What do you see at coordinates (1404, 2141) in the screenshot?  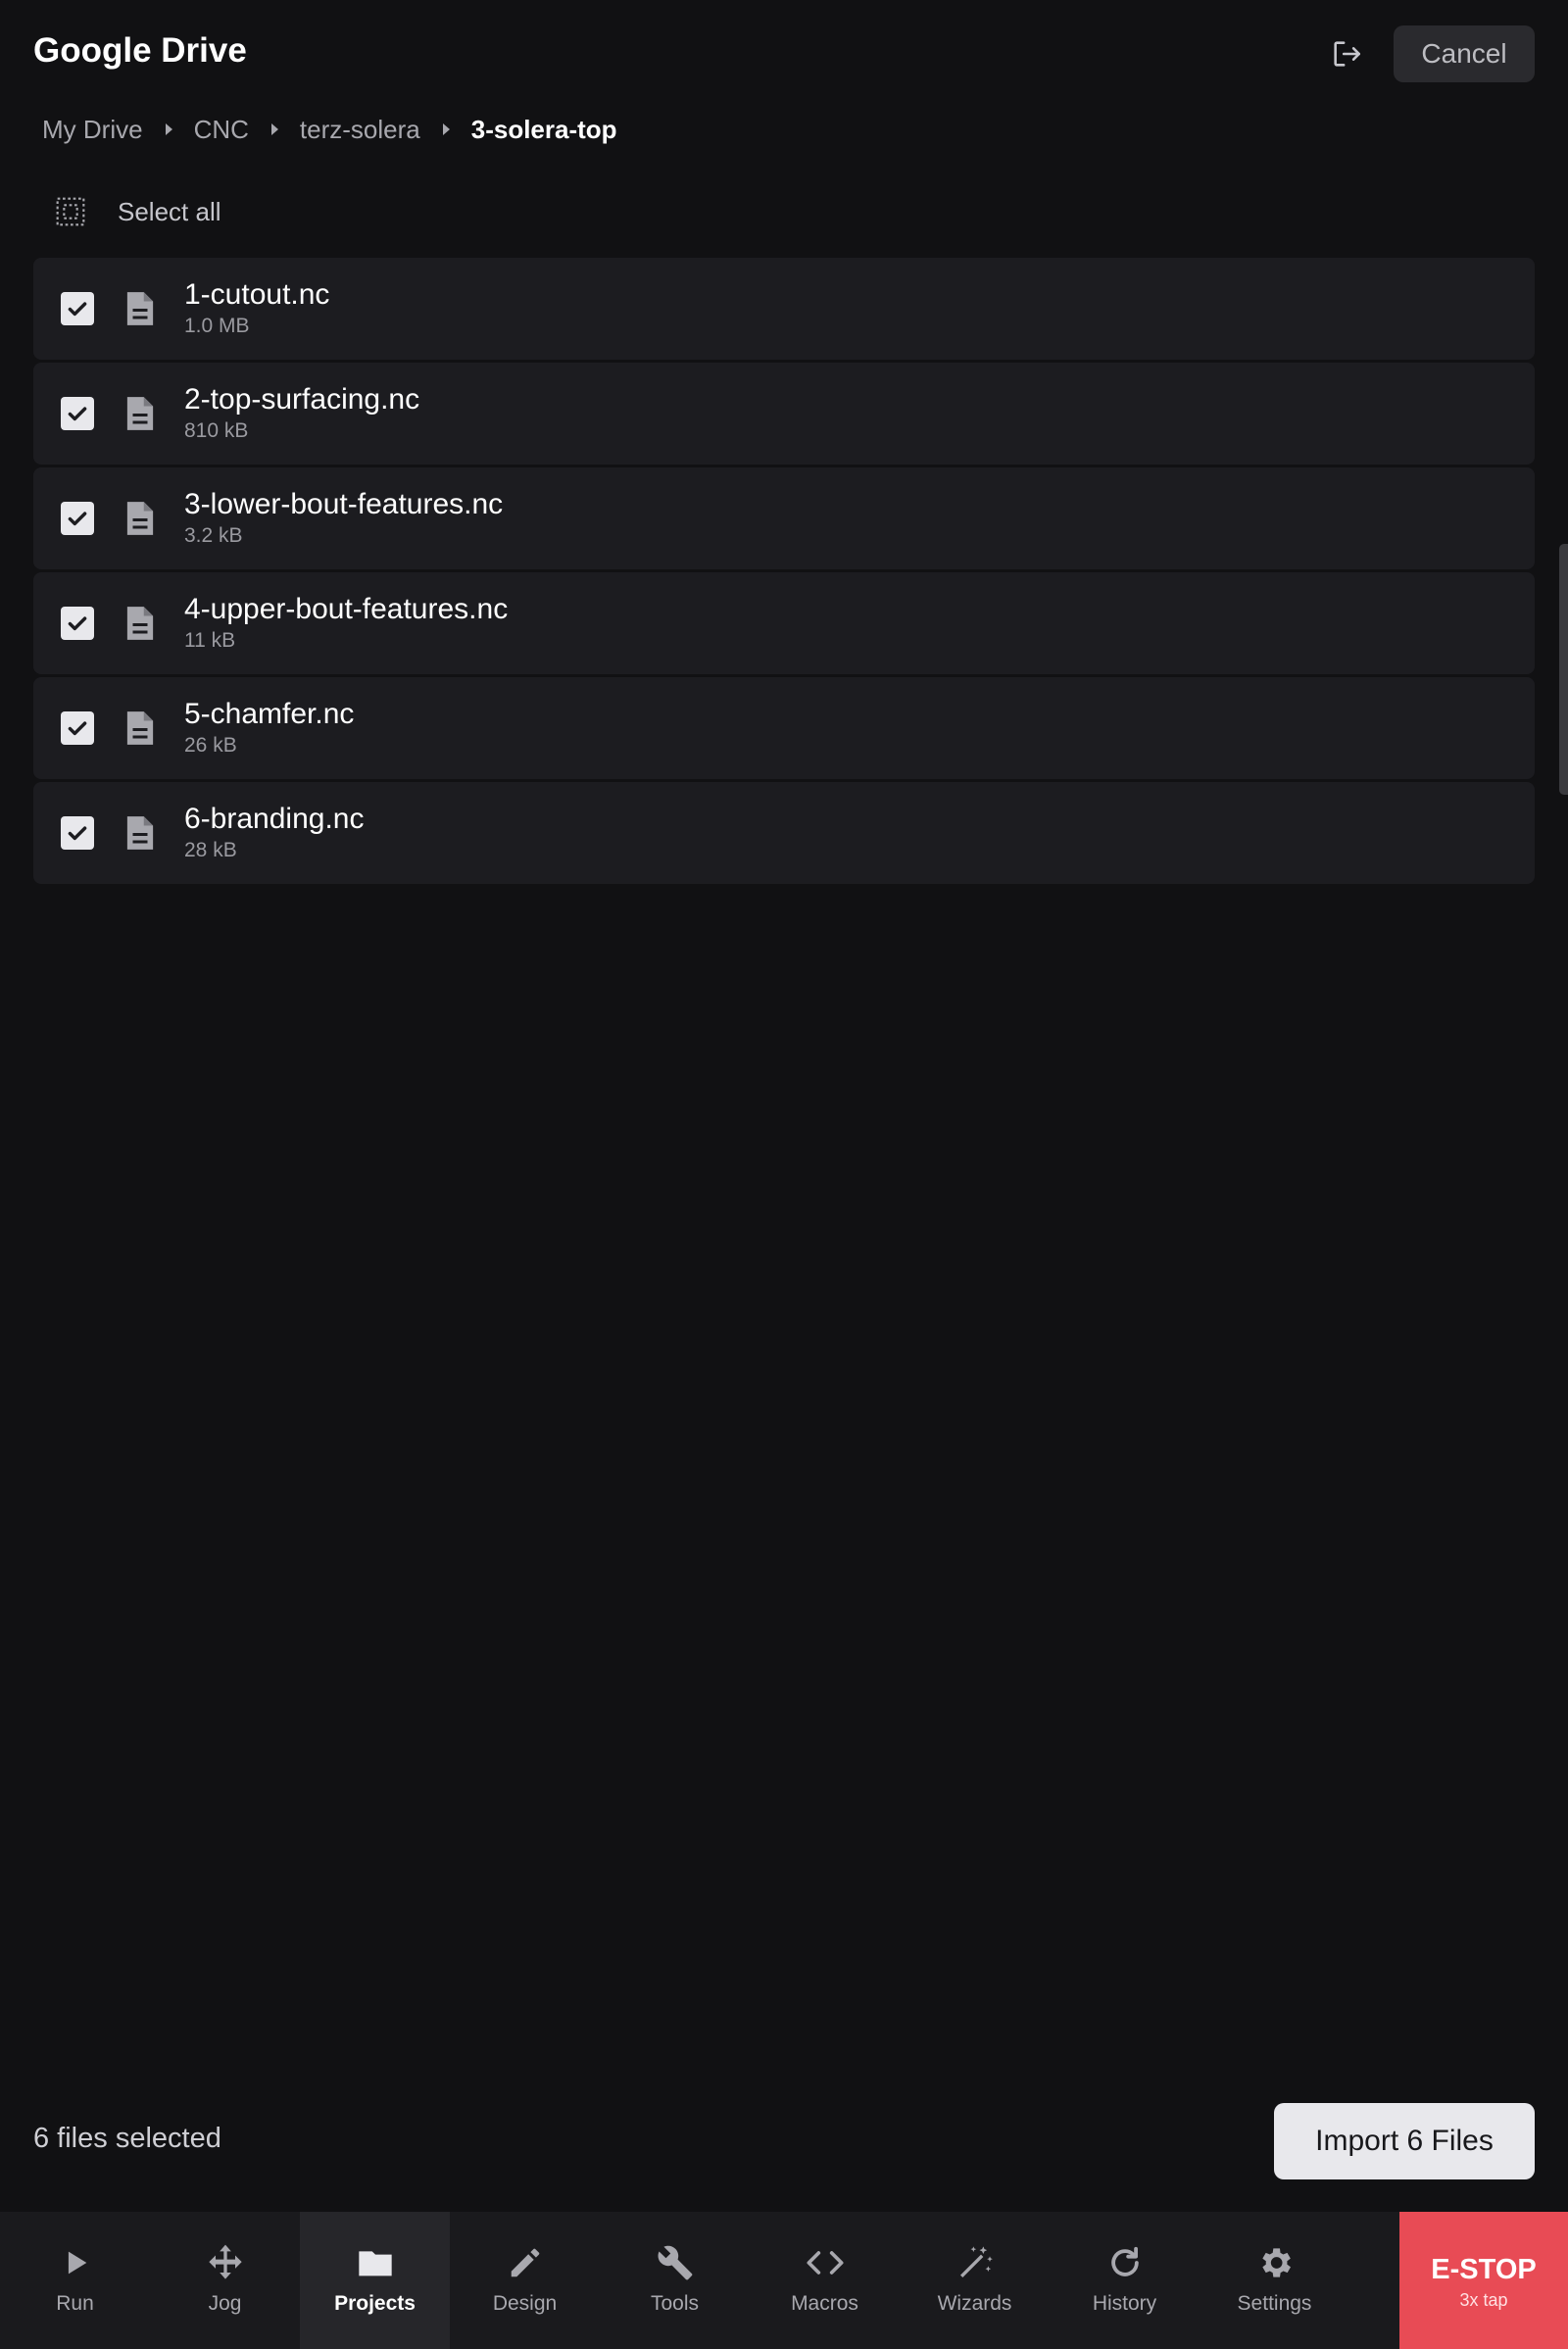 I see `import-files-button: Import 6 Files` at bounding box center [1404, 2141].